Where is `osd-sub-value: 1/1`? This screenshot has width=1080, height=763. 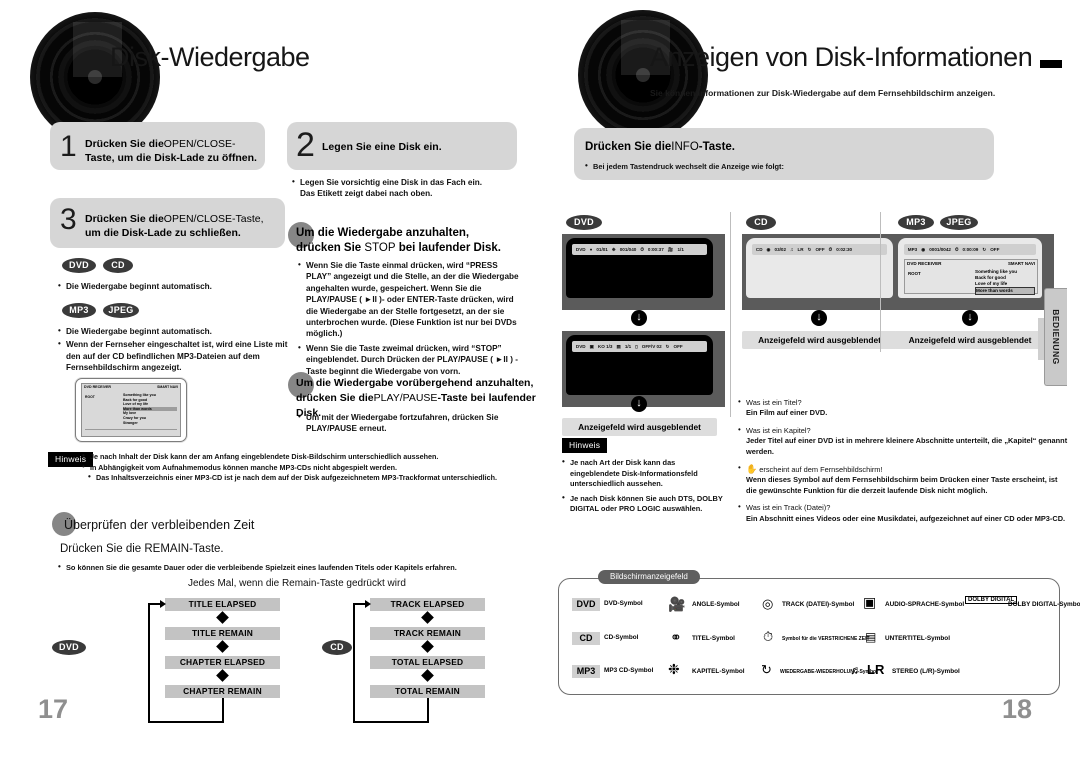 osd-sub-value: 1/1 is located at coordinates (628, 346).